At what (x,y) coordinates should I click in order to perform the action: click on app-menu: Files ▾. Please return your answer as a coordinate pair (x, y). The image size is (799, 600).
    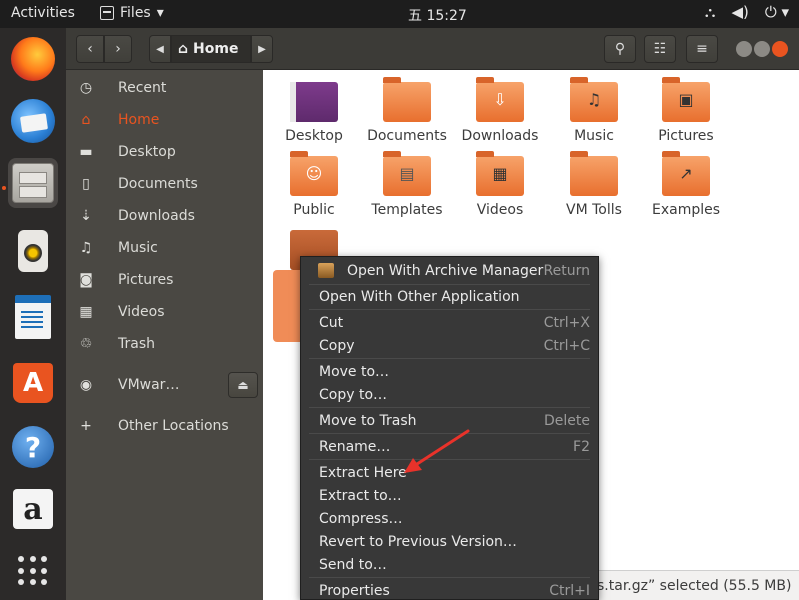
    Looking at the image, I should click on (132, 13).